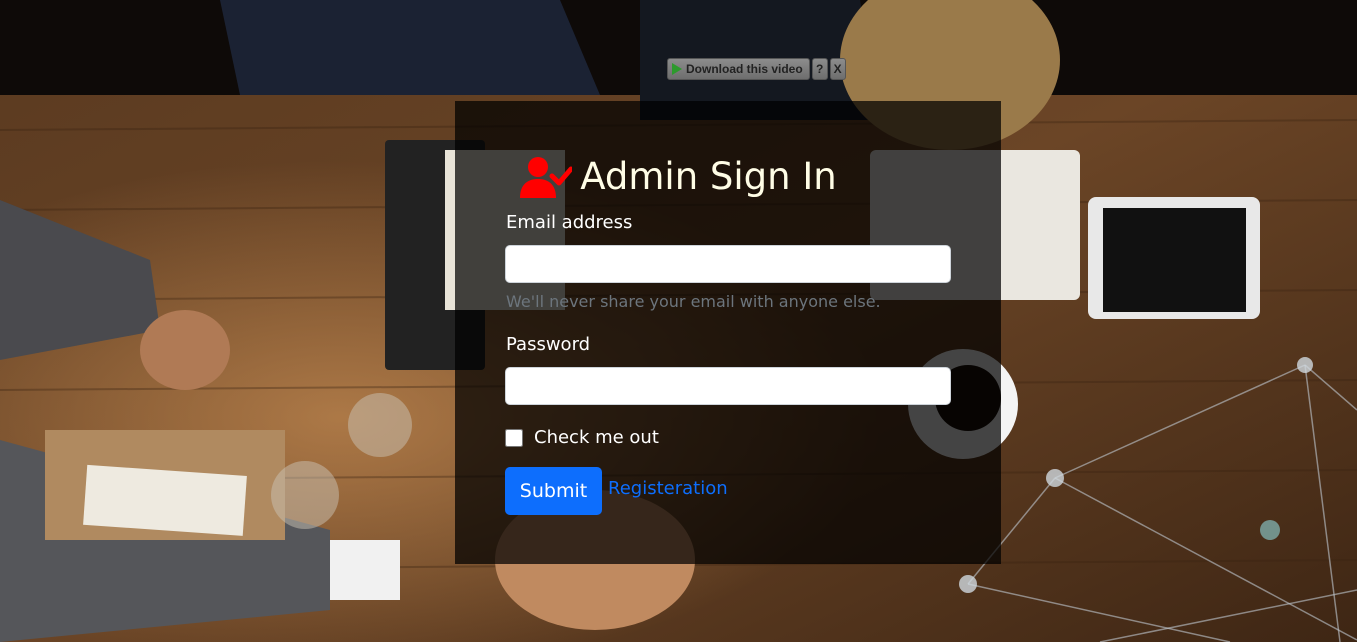  I want to click on email-label: Email address, so click(569, 222).